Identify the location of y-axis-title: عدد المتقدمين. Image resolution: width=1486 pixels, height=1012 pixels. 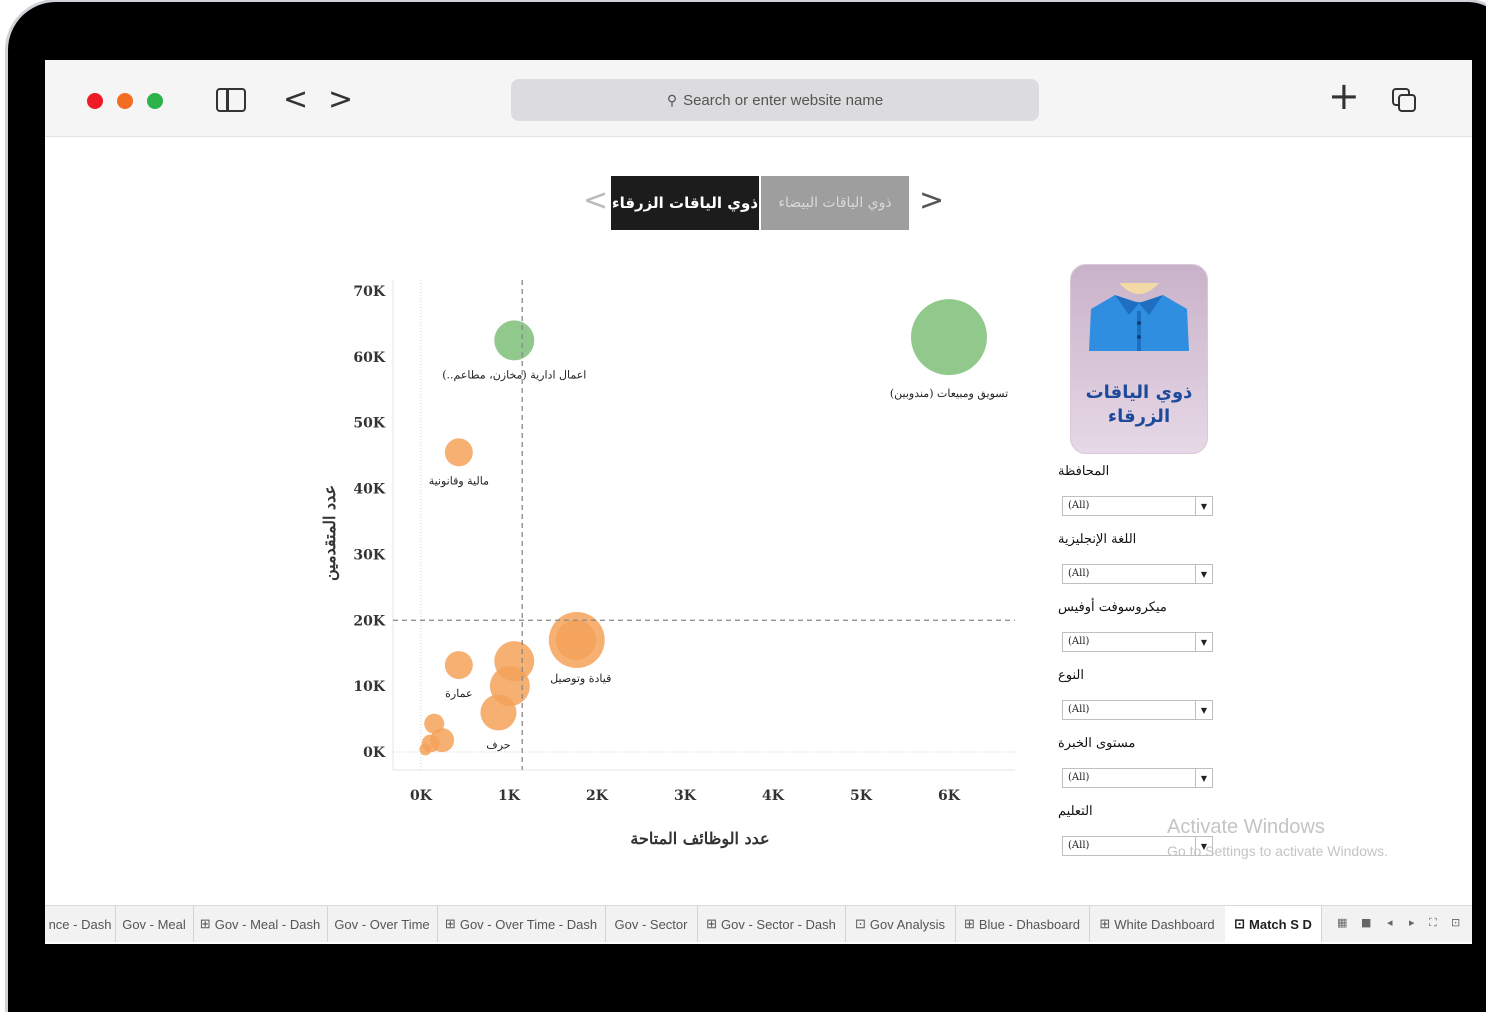
(330, 533).